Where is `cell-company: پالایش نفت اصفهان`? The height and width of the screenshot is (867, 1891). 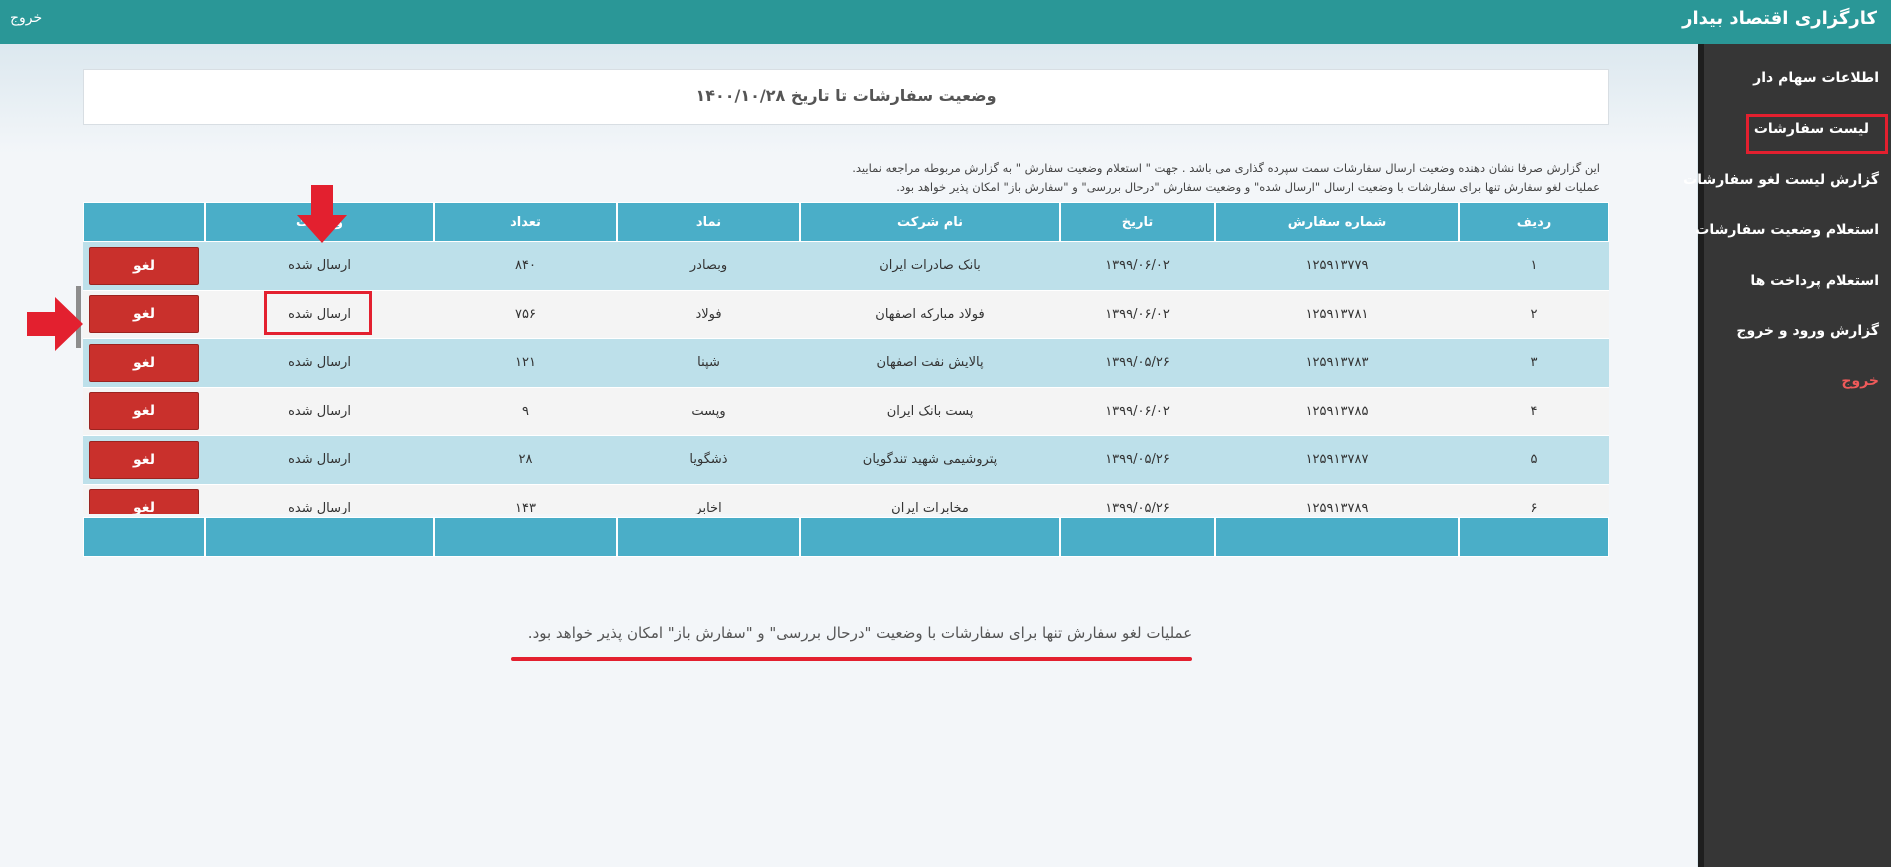
cell-company: پالایش نفت اصفهان is located at coordinates (930, 363).